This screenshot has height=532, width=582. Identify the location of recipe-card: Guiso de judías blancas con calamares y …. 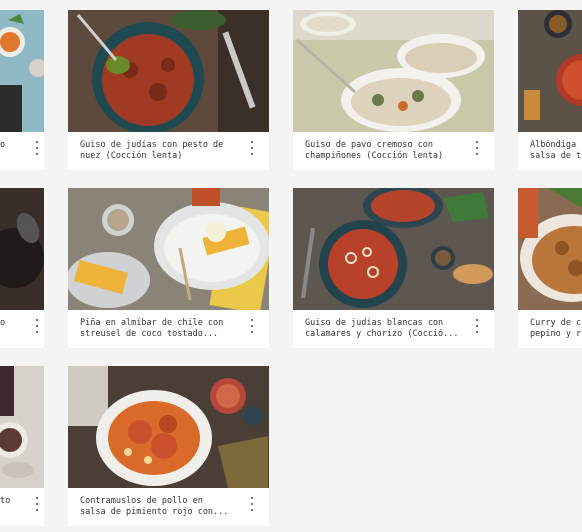
(393, 268).